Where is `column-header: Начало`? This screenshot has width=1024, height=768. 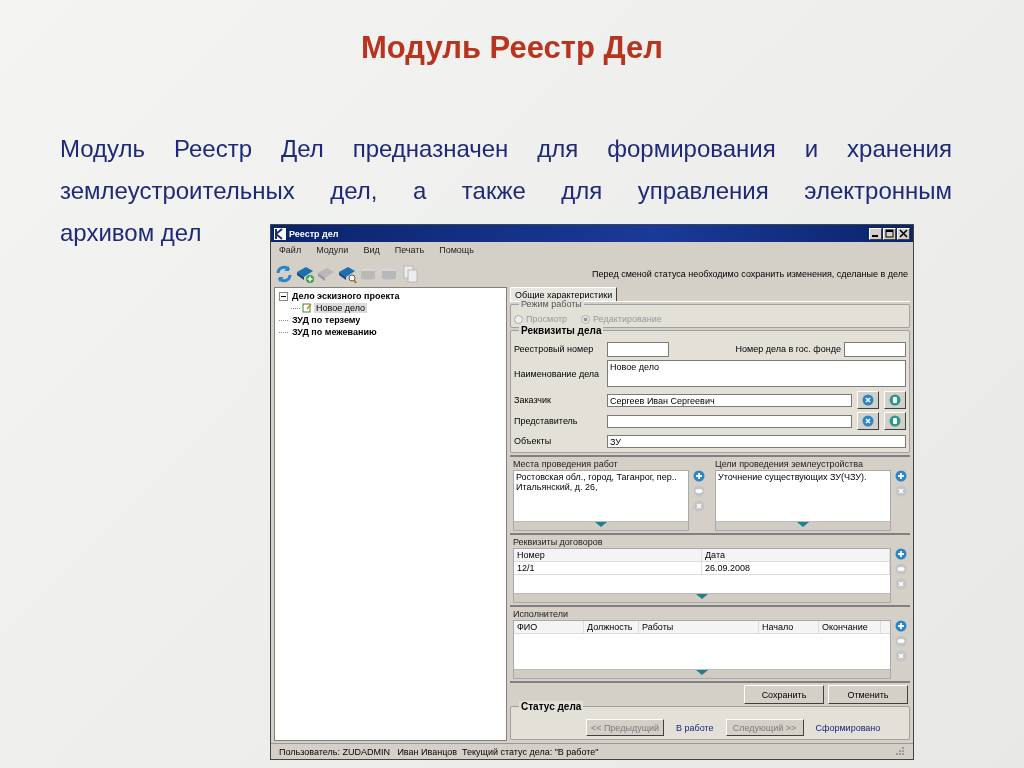
column-header: Начало is located at coordinates (789, 627).